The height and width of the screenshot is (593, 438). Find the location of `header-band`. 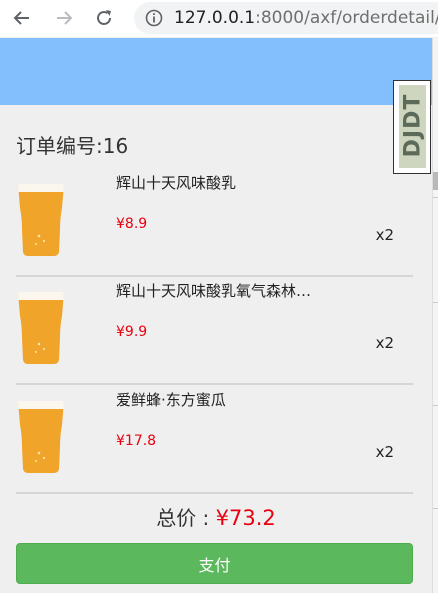

header-band is located at coordinates (216, 71).